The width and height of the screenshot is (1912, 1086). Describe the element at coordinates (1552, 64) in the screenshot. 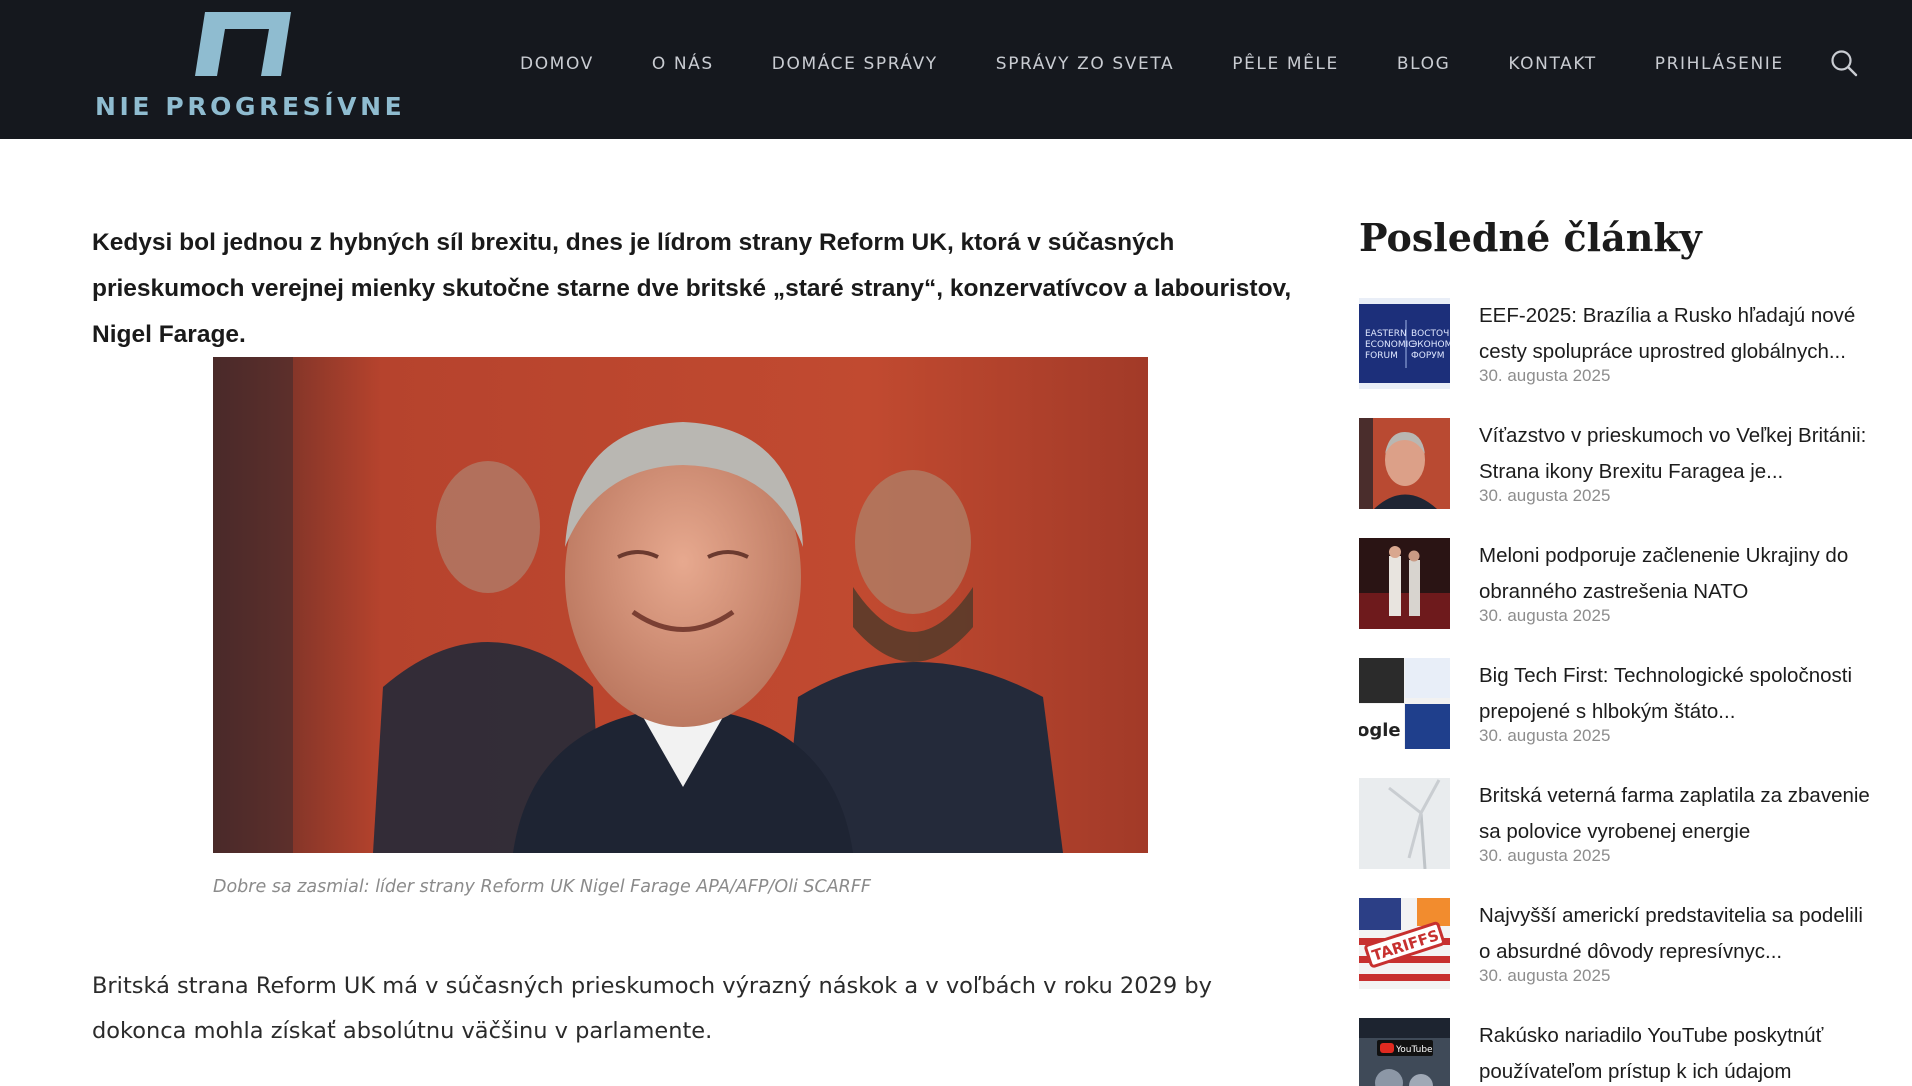

I see `nav-item-kontakt: KONTAKT` at that location.